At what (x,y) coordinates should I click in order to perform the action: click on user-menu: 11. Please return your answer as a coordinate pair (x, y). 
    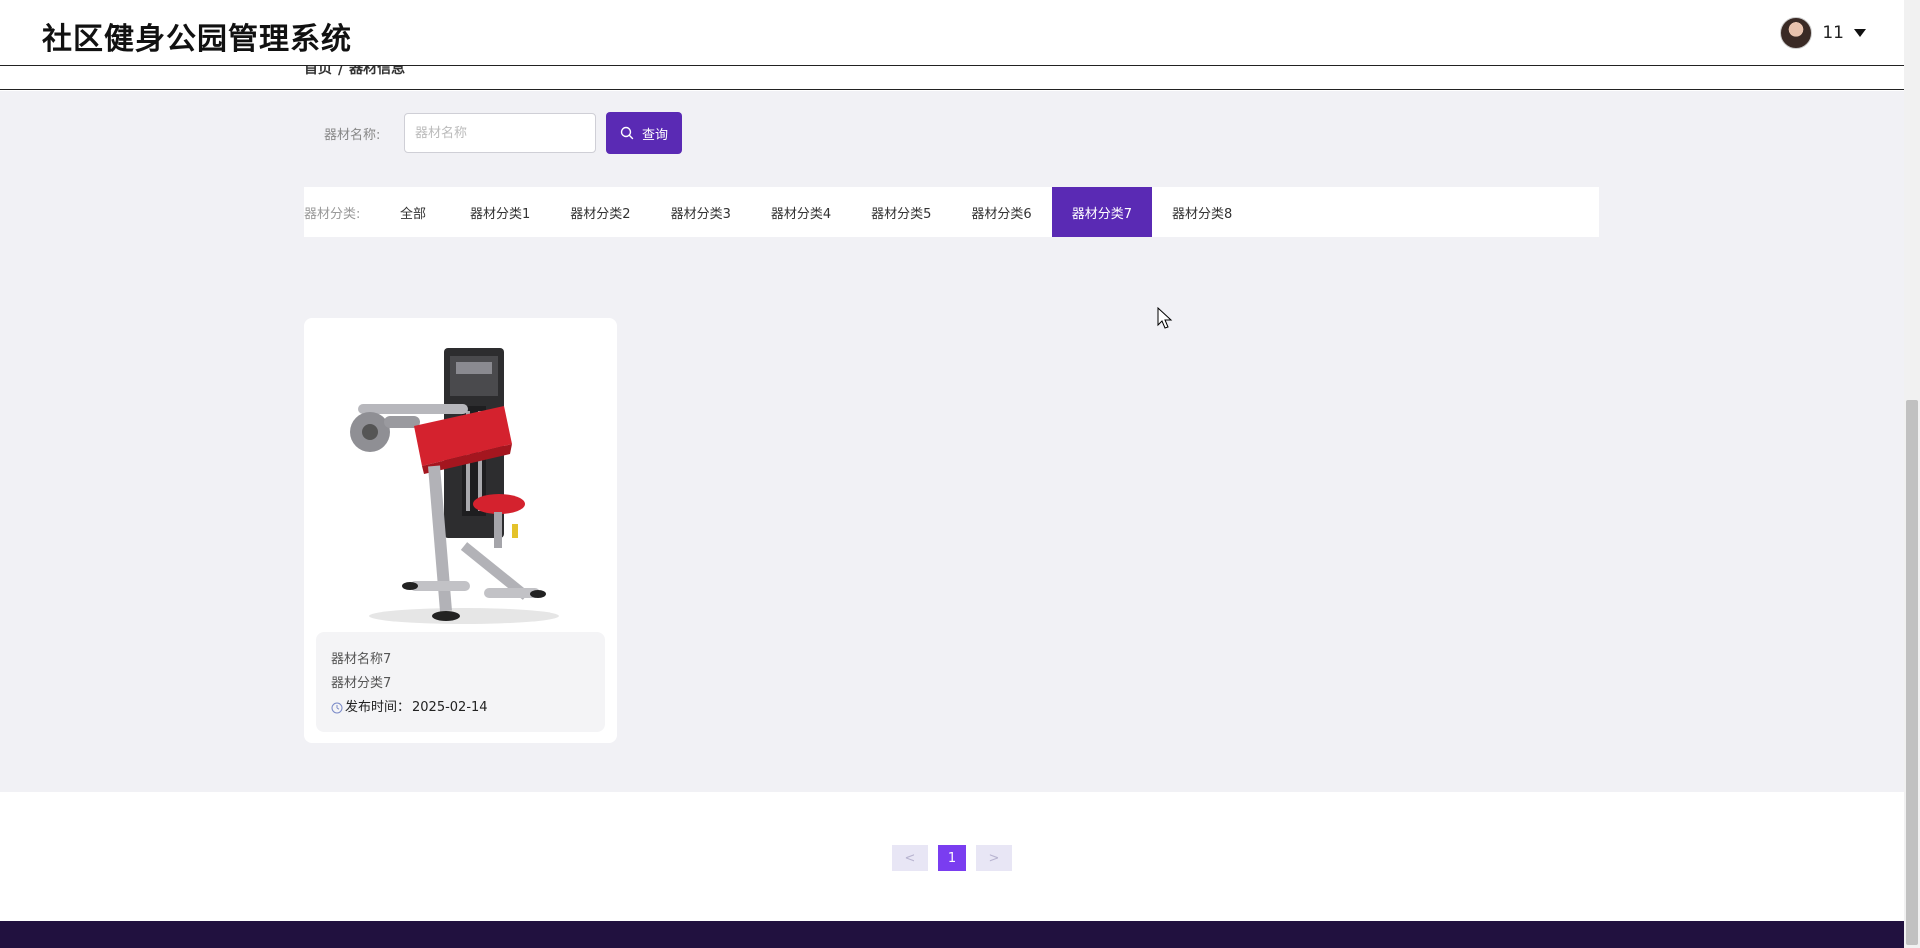
    Looking at the image, I should click on (1823, 33).